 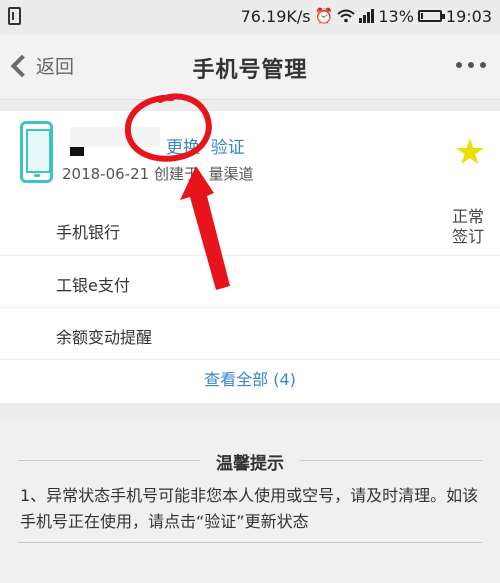 I want to click on signal-icon, so click(x=367, y=16).